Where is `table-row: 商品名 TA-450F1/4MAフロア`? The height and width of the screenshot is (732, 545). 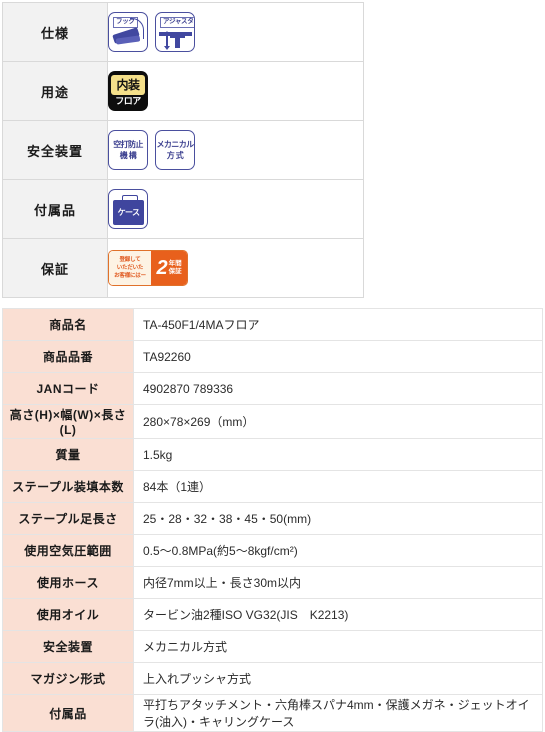 table-row: 商品名 TA-450F1/4MAフロア is located at coordinates (272, 324).